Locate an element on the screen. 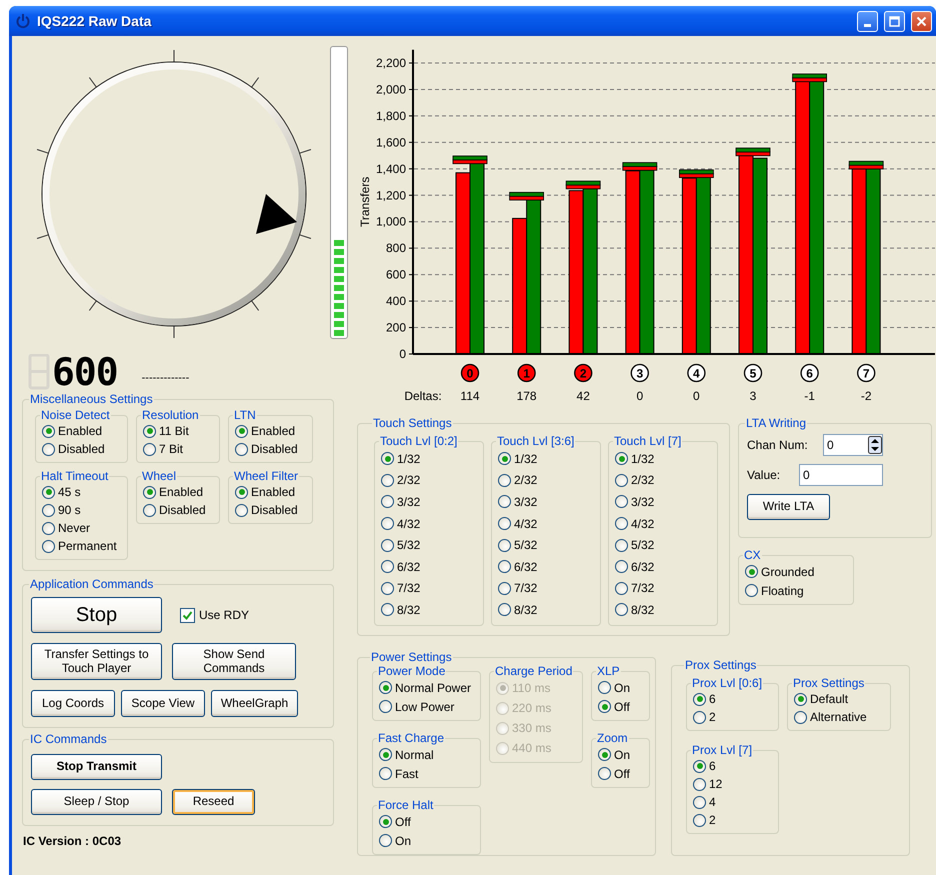  close-button is located at coordinates (921, 21).